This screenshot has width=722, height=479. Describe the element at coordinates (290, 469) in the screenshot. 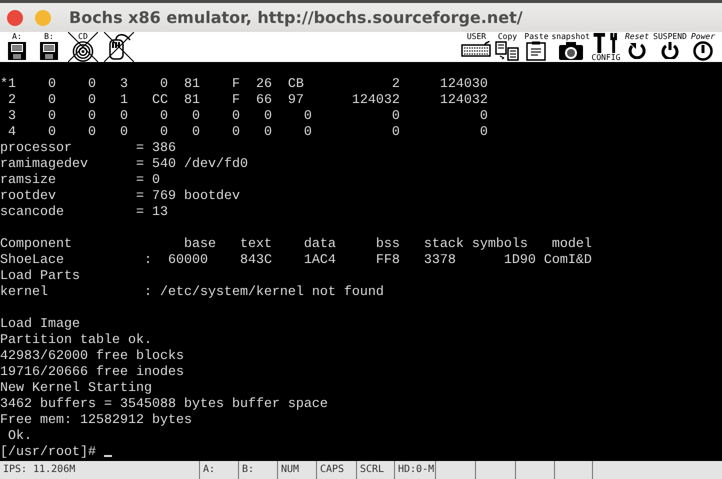

I see `status-text: NUM` at that location.